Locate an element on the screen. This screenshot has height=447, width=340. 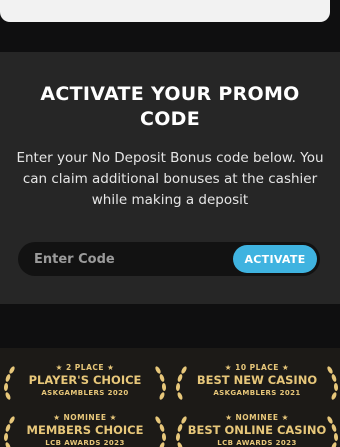
award-rank: ★ 10 PLACE ★ is located at coordinates (257, 367).